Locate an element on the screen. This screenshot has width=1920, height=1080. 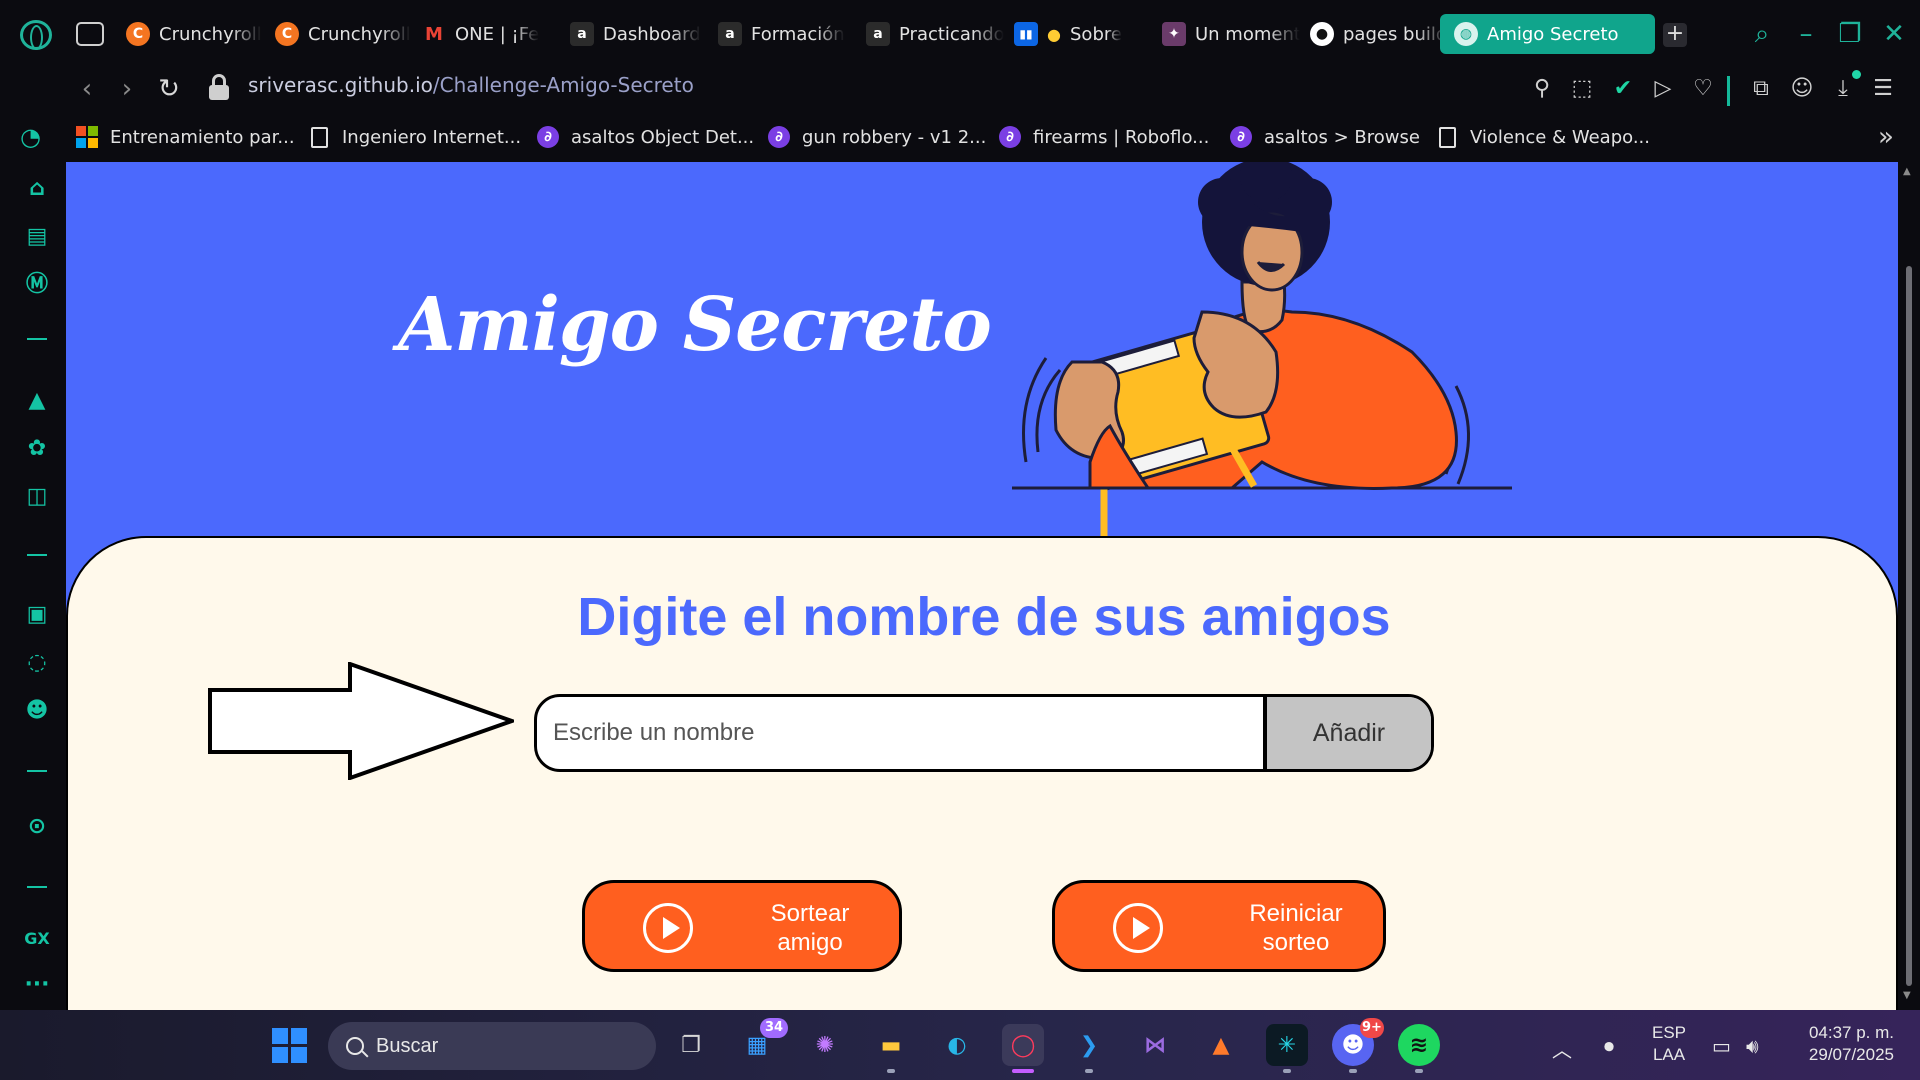
opera-gx-taskbar-icon: ◯ is located at coordinates (1023, 1045).